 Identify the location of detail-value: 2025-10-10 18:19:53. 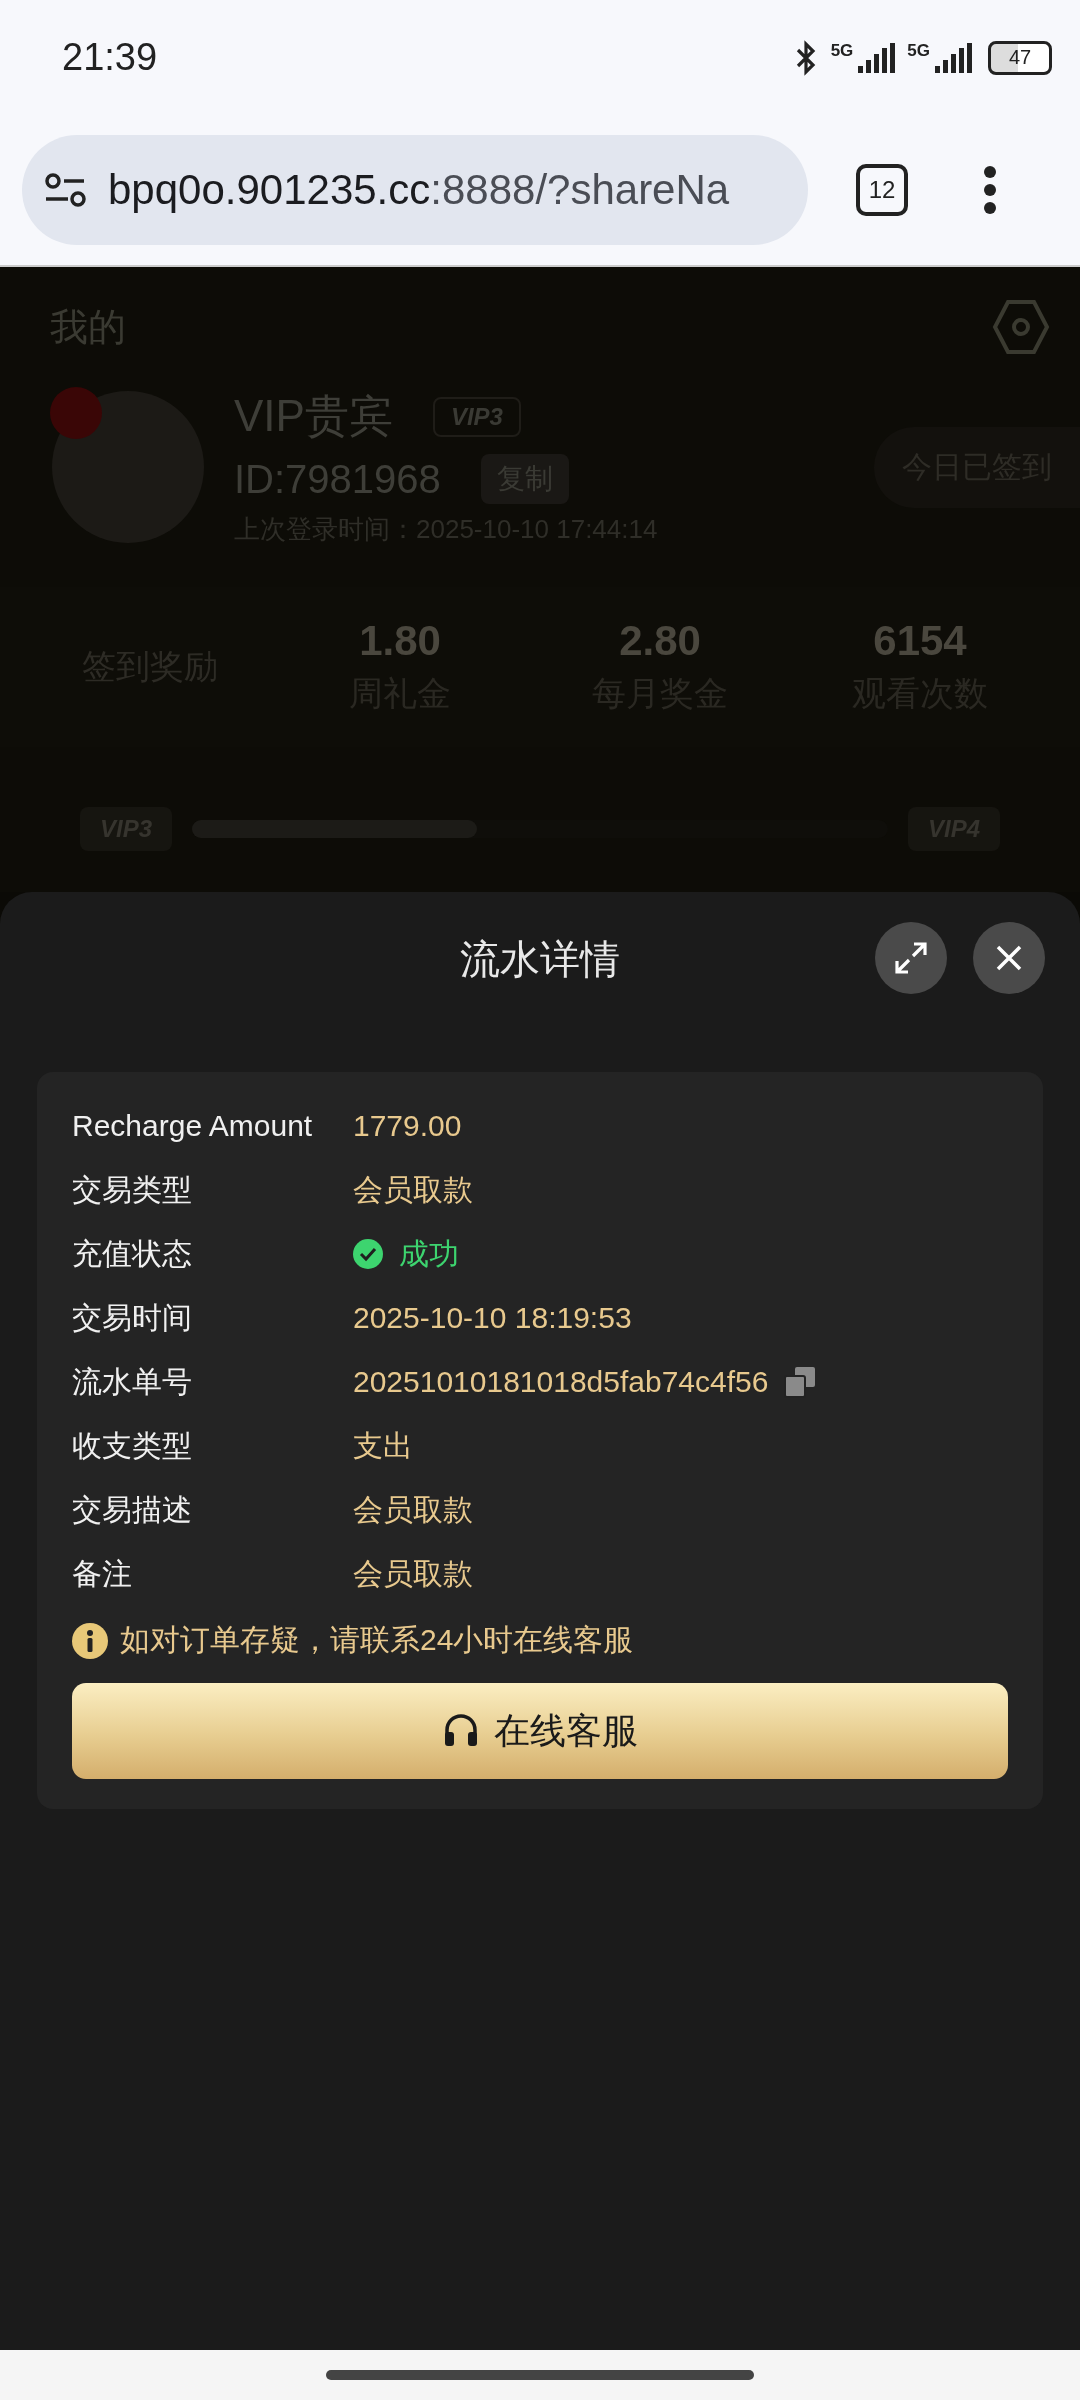
(492, 1318).